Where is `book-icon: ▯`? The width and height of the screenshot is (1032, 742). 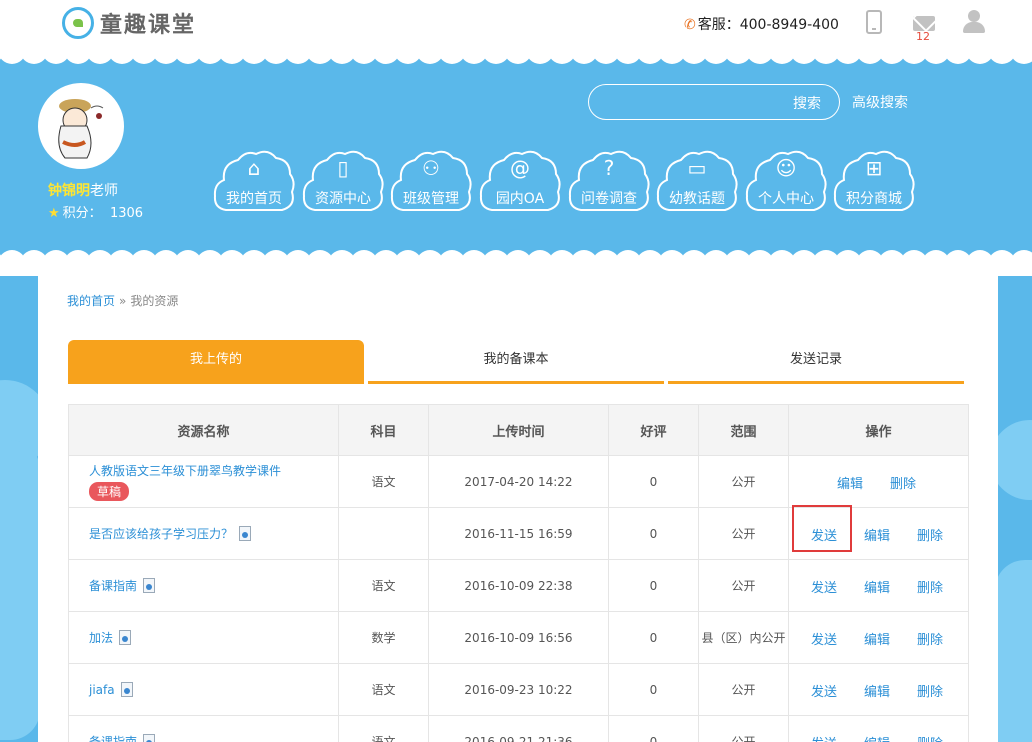
book-icon: ▯ is located at coordinates (343, 168).